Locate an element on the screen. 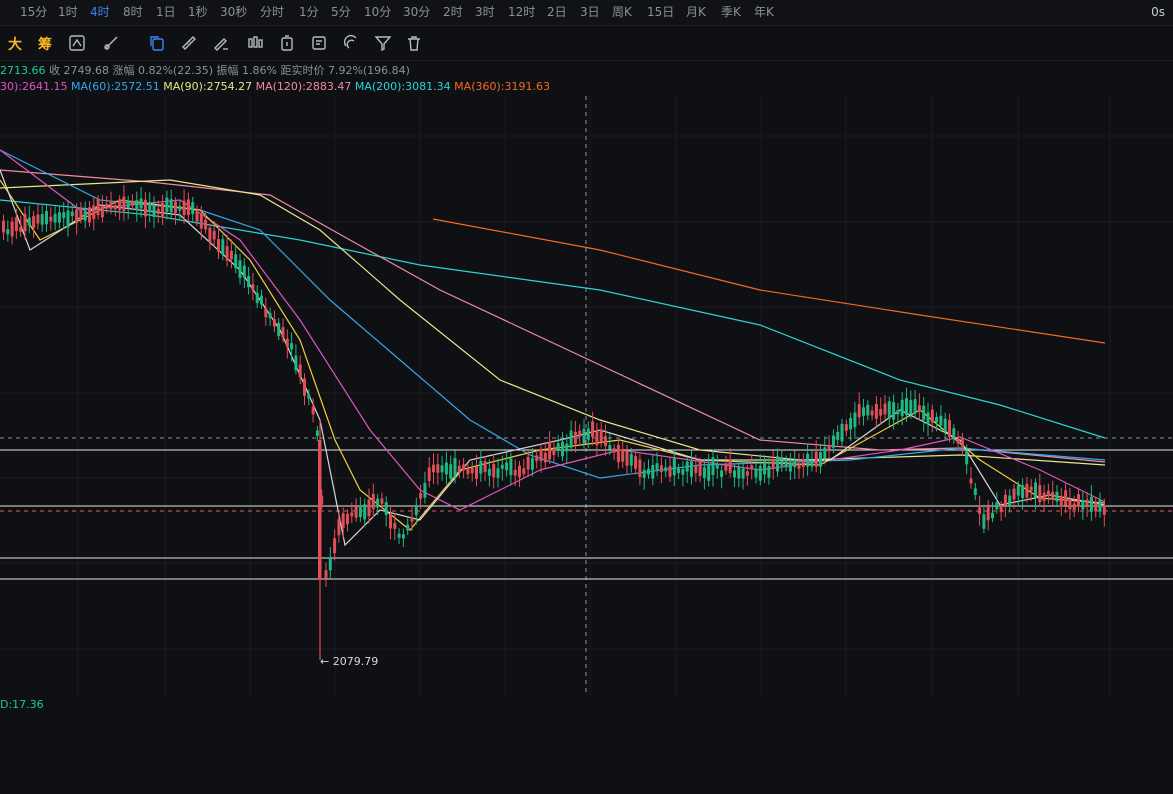  open-value: 2713.66 is located at coordinates (23, 70).